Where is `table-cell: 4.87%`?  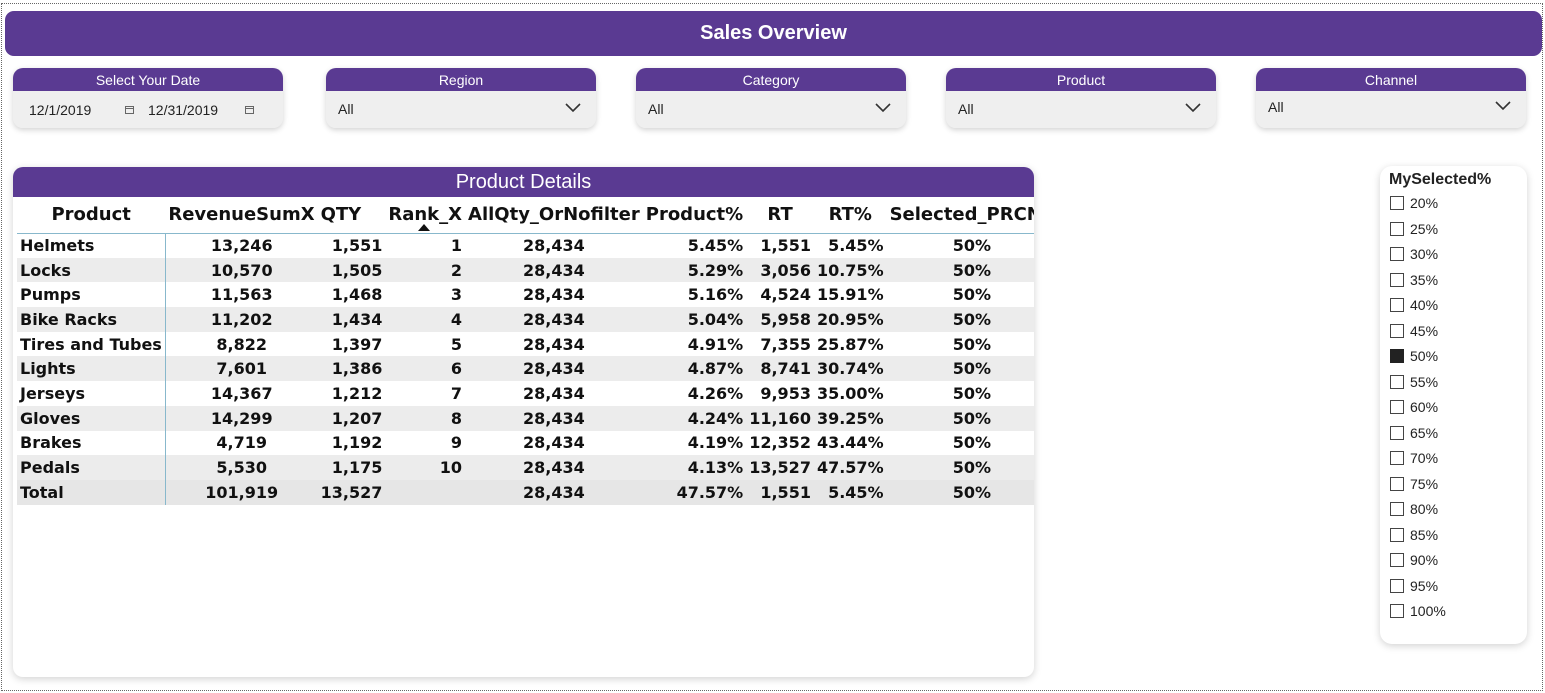 table-cell: 4.87% is located at coordinates (694, 369).